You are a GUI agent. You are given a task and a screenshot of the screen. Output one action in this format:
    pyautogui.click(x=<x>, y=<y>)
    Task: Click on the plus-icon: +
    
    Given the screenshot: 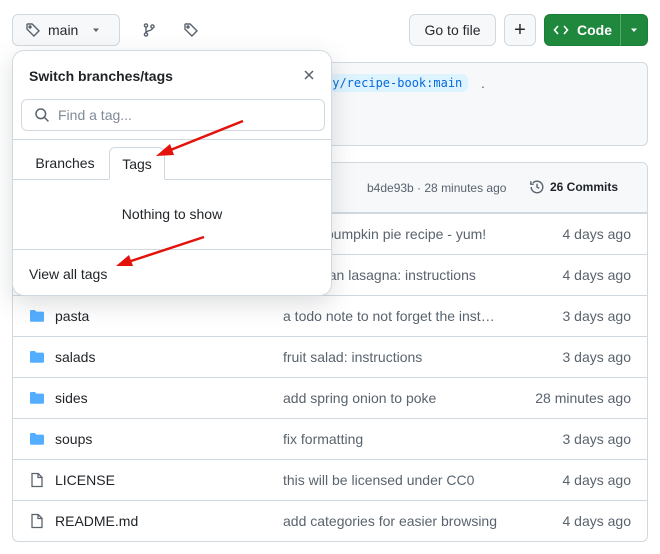 What is the action you would take?
    pyautogui.click(x=520, y=30)
    